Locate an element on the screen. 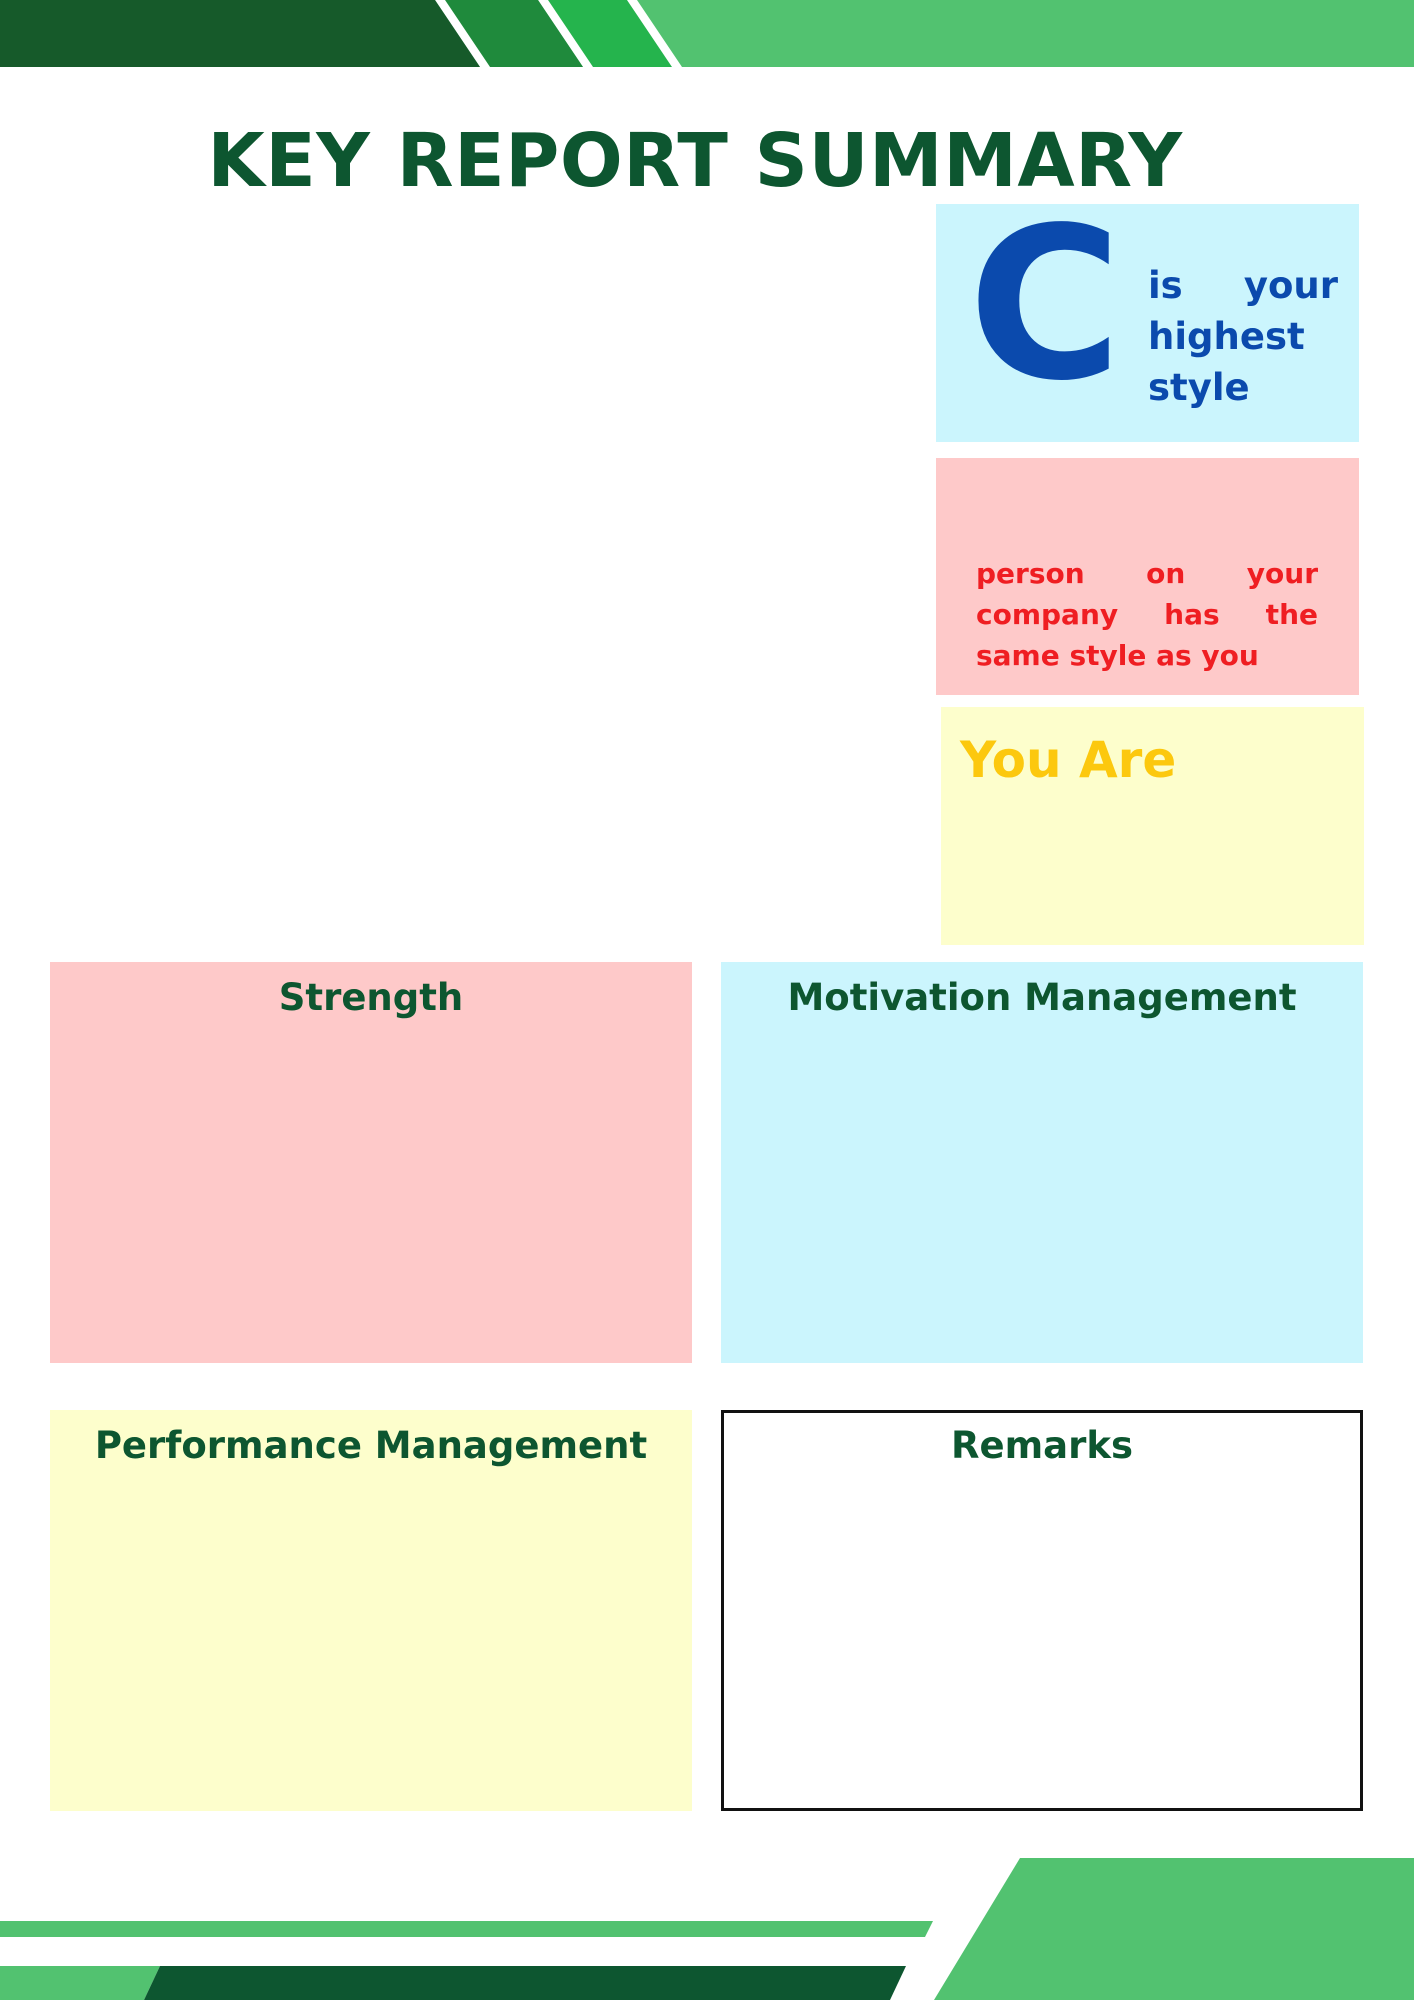 The image size is (1414, 2000). strength-section: Strength is located at coordinates (371, 1162).